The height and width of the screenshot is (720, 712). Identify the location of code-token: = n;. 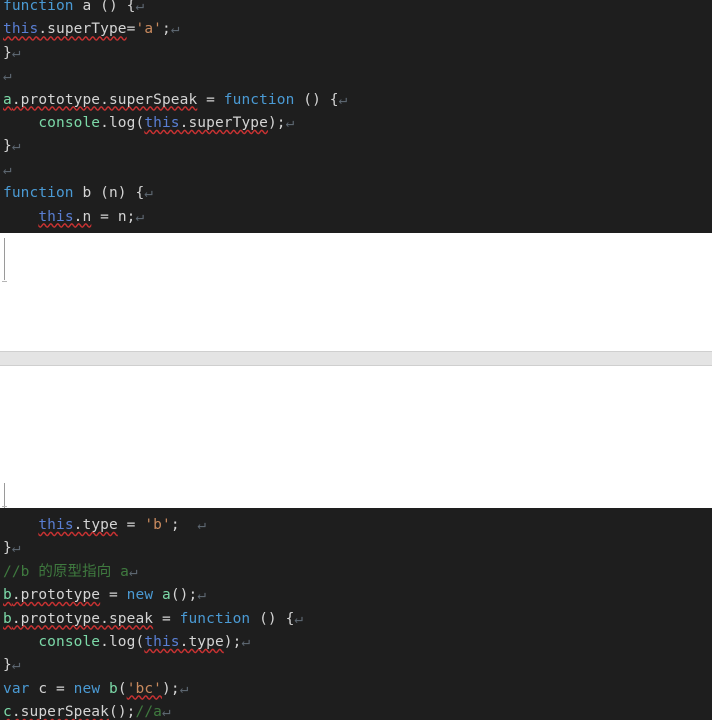
(113, 216).